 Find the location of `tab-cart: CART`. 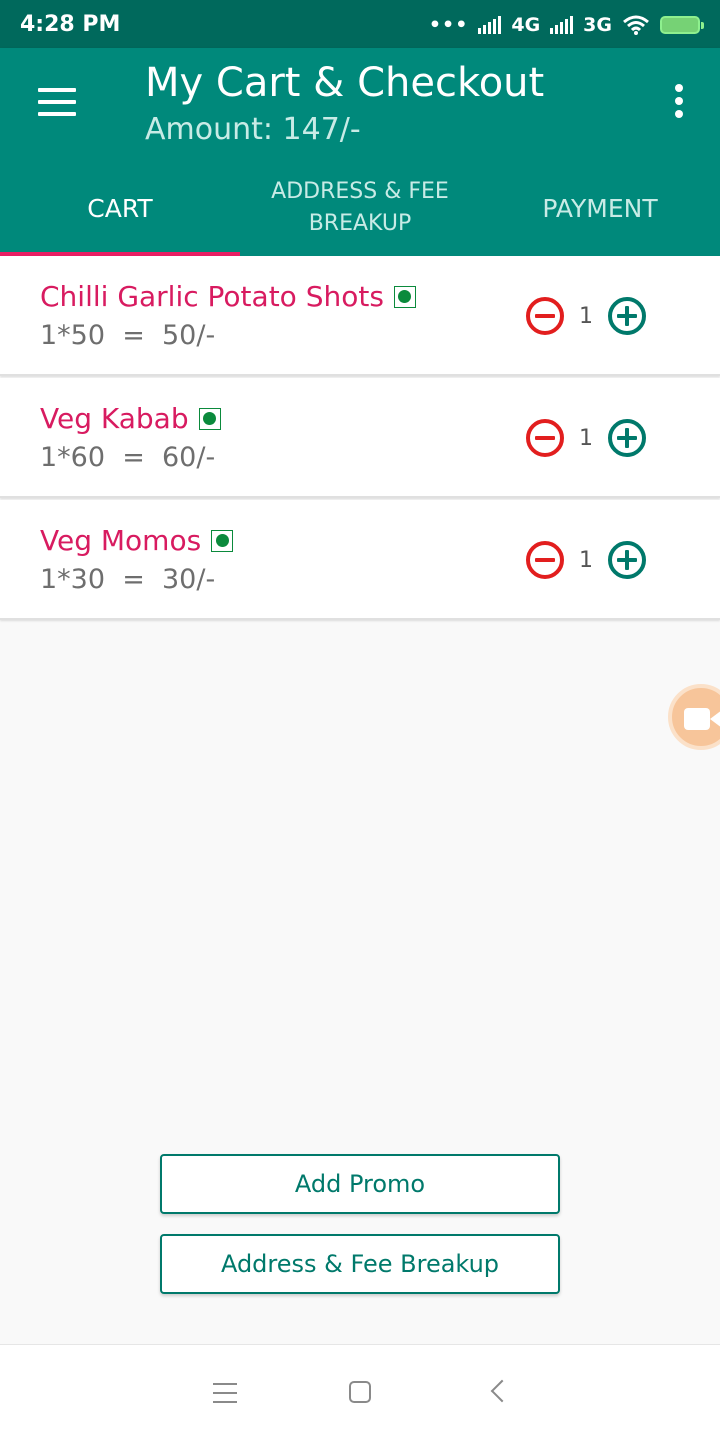

tab-cart: CART is located at coordinates (120, 208).